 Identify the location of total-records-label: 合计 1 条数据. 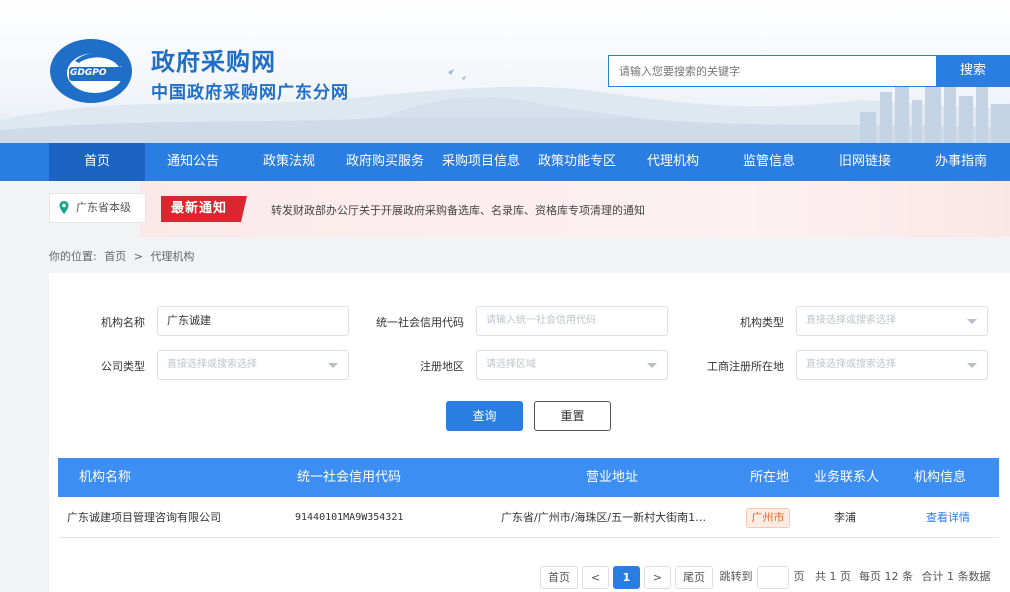
(956, 576).